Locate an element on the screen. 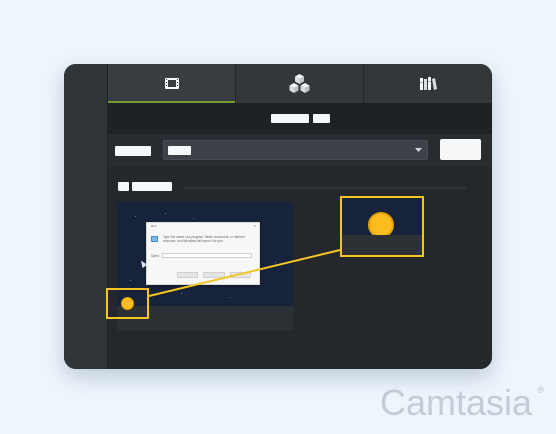 Image resolution: width=556 pixels, height=434 pixels. asset-cubes-icon is located at coordinates (299, 83).